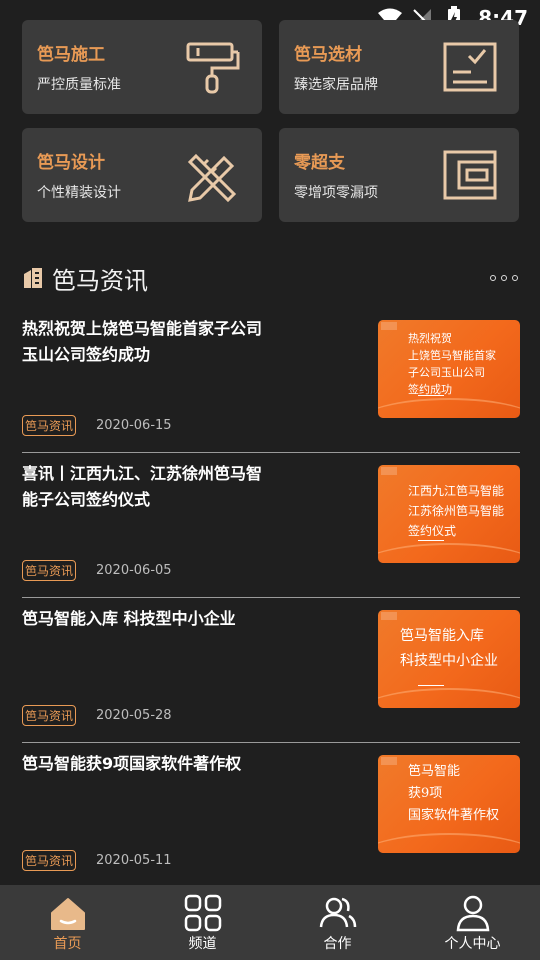 This screenshot has height=960, width=540. I want to click on thumb-text: 热烈祝贺 上饶笆马智能首家 子公司玉山公司 签约成功, so click(452, 364).